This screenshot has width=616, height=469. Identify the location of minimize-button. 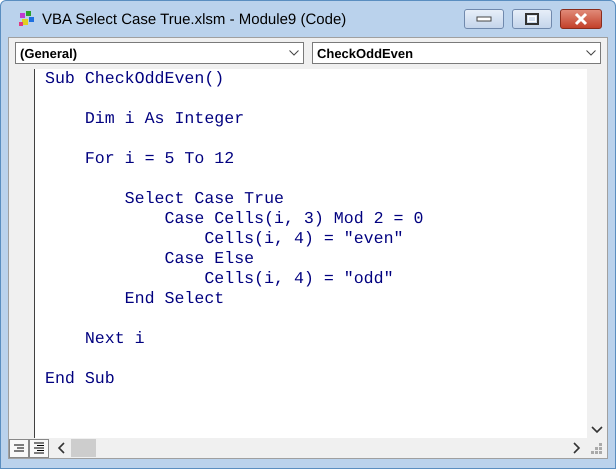
(484, 19).